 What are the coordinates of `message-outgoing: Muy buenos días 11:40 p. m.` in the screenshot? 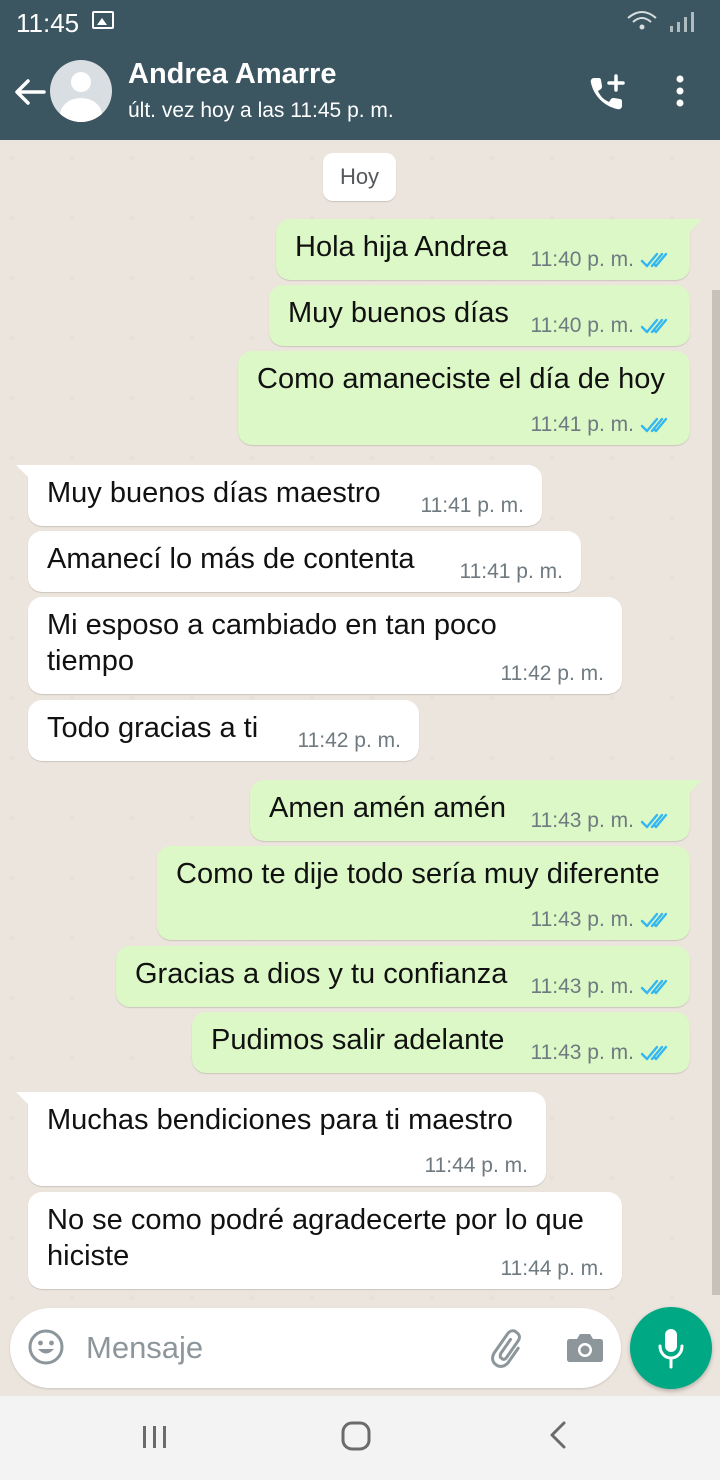 It's located at (479, 315).